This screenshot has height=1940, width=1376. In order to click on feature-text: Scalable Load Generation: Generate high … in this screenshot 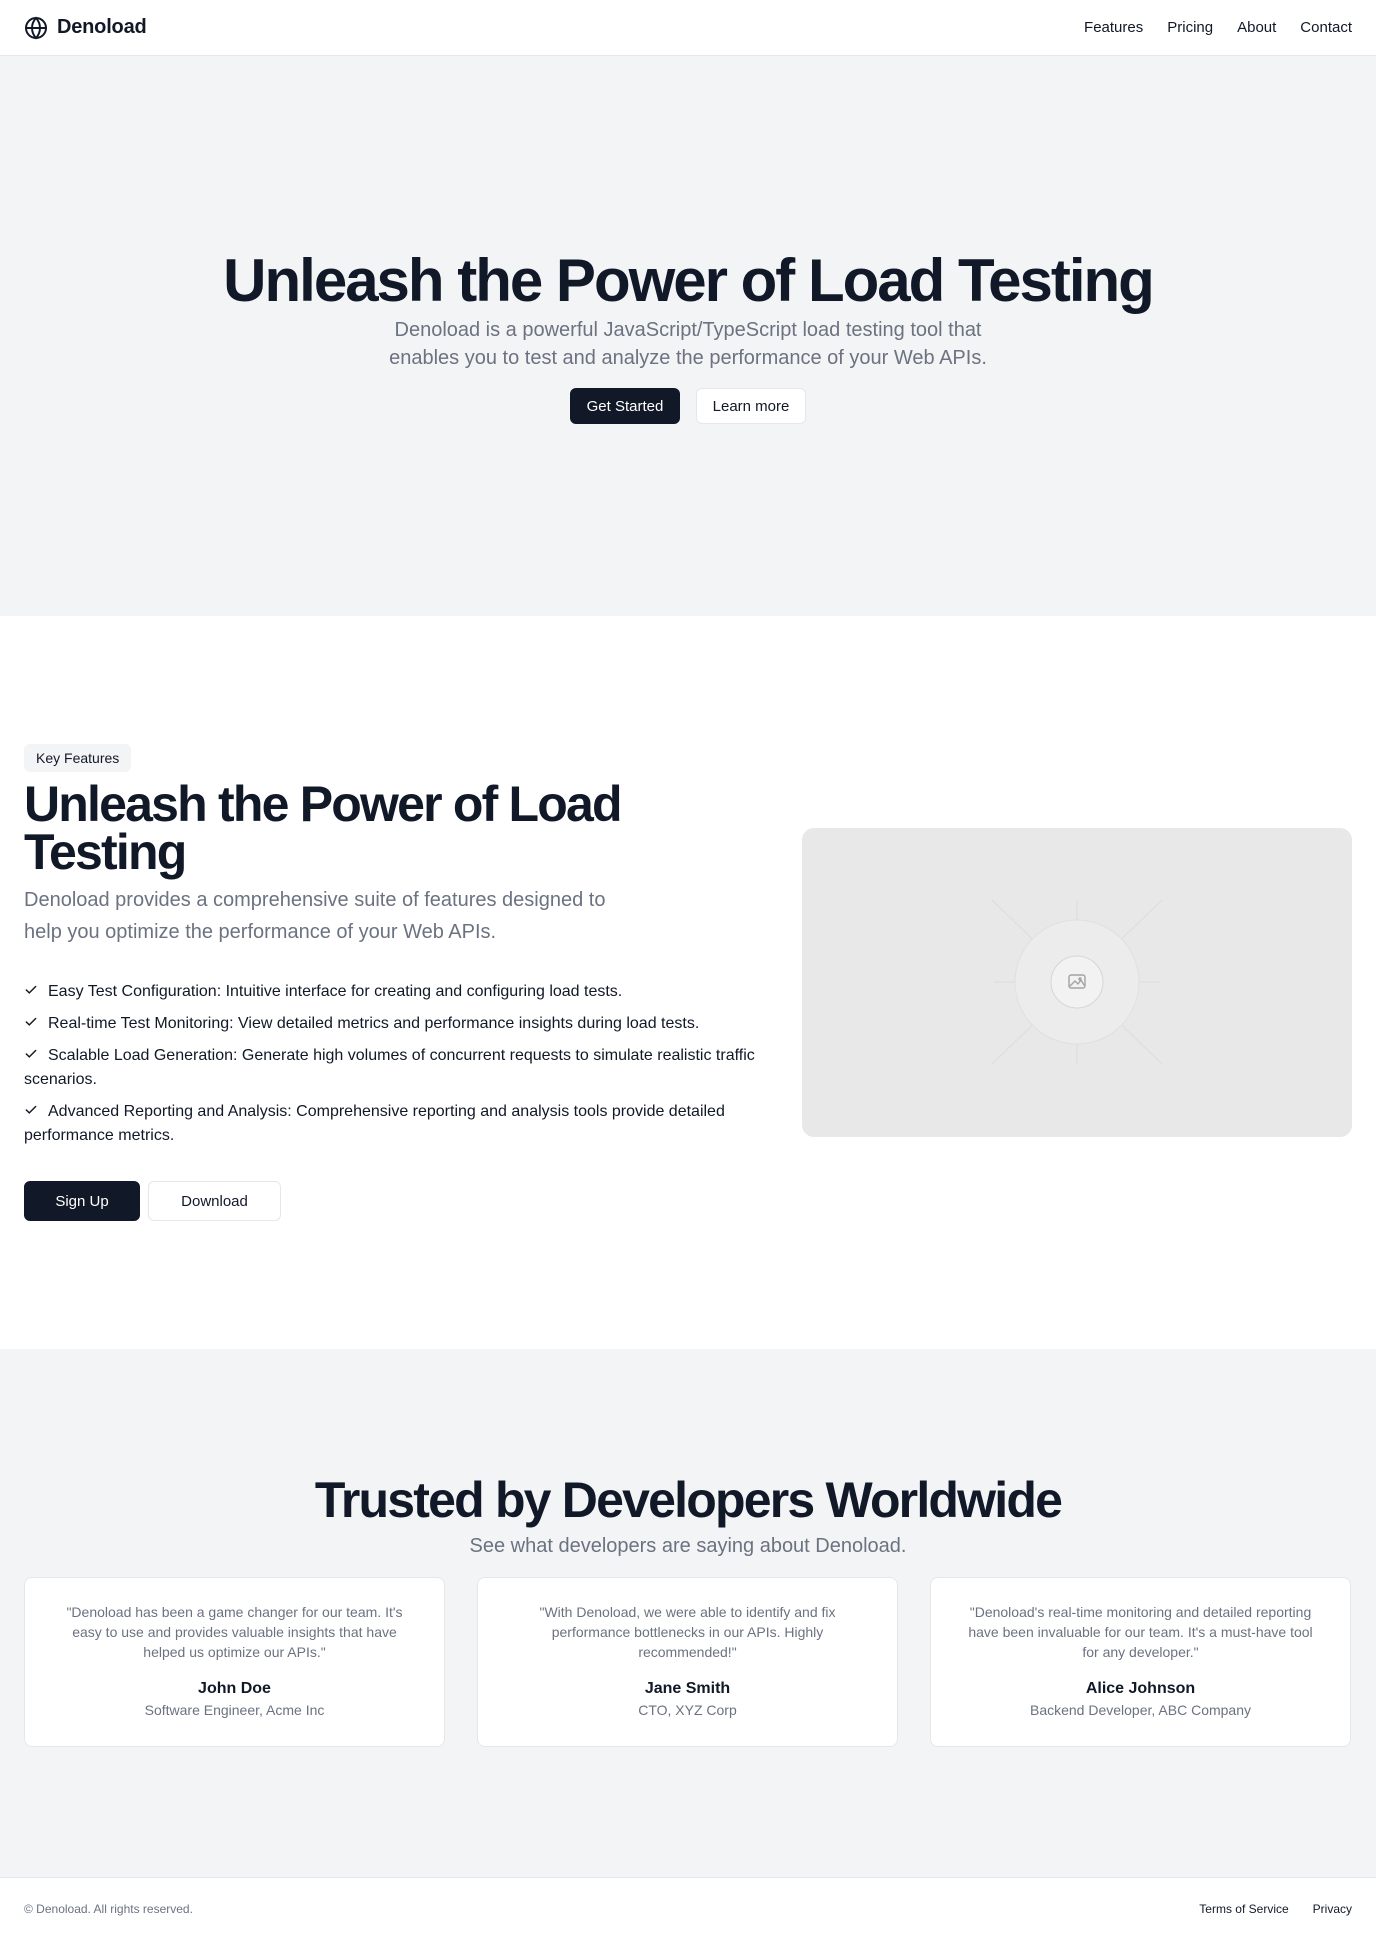, I will do `click(389, 1067)`.